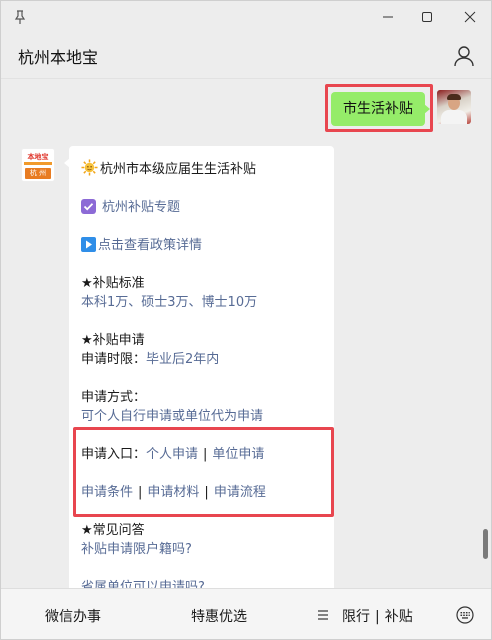 This screenshot has height=640, width=492. What do you see at coordinates (113, 283) in the screenshot?
I see `standard-heading: ★补贴标准` at bounding box center [113, 283].